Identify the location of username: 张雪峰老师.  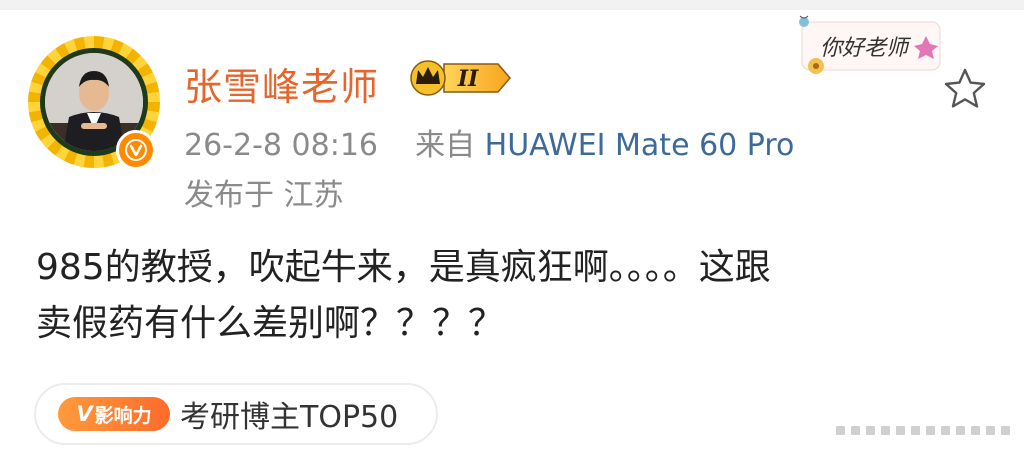
(281, 83).